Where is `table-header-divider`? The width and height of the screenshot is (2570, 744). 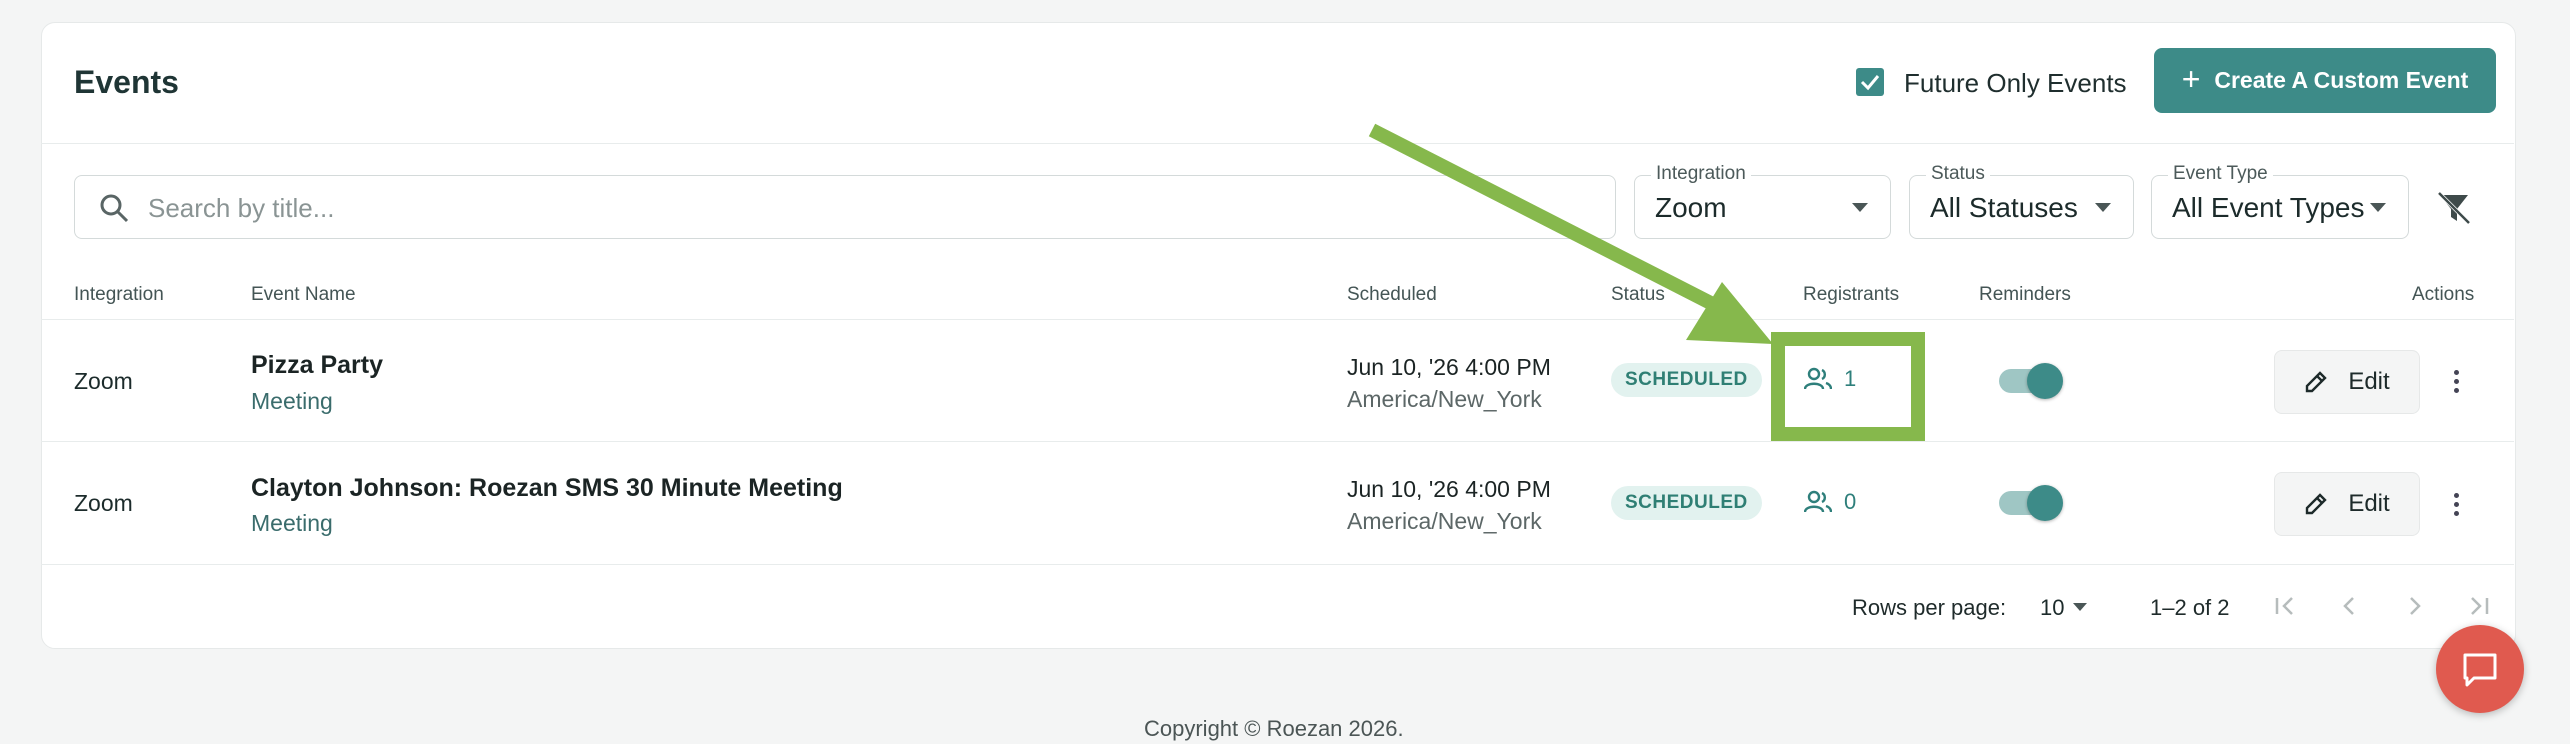 table-header-divider is located at coordinates (1277, 319).